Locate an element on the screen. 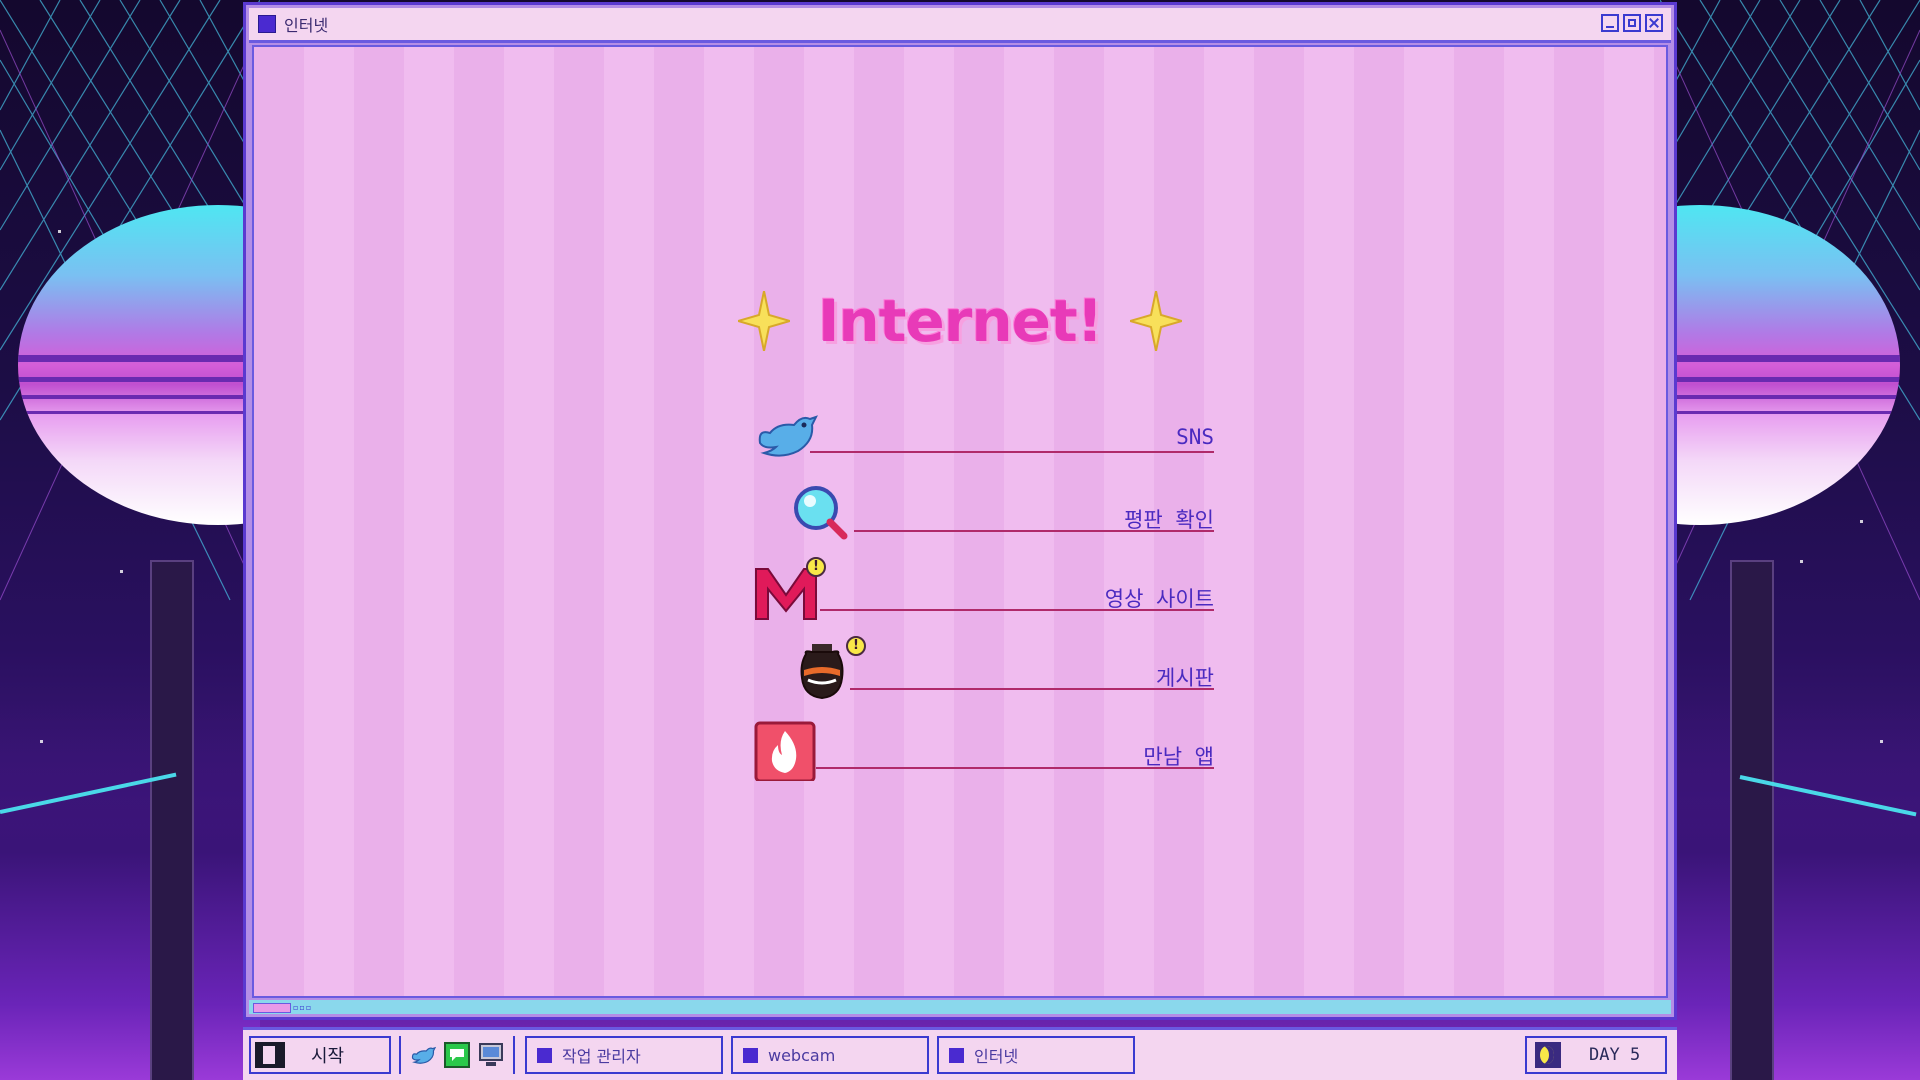 This screenshot has width=1920, height=1080. menu-item-video-site: ! 영상 사이트 is located at coordinates (984, 599).